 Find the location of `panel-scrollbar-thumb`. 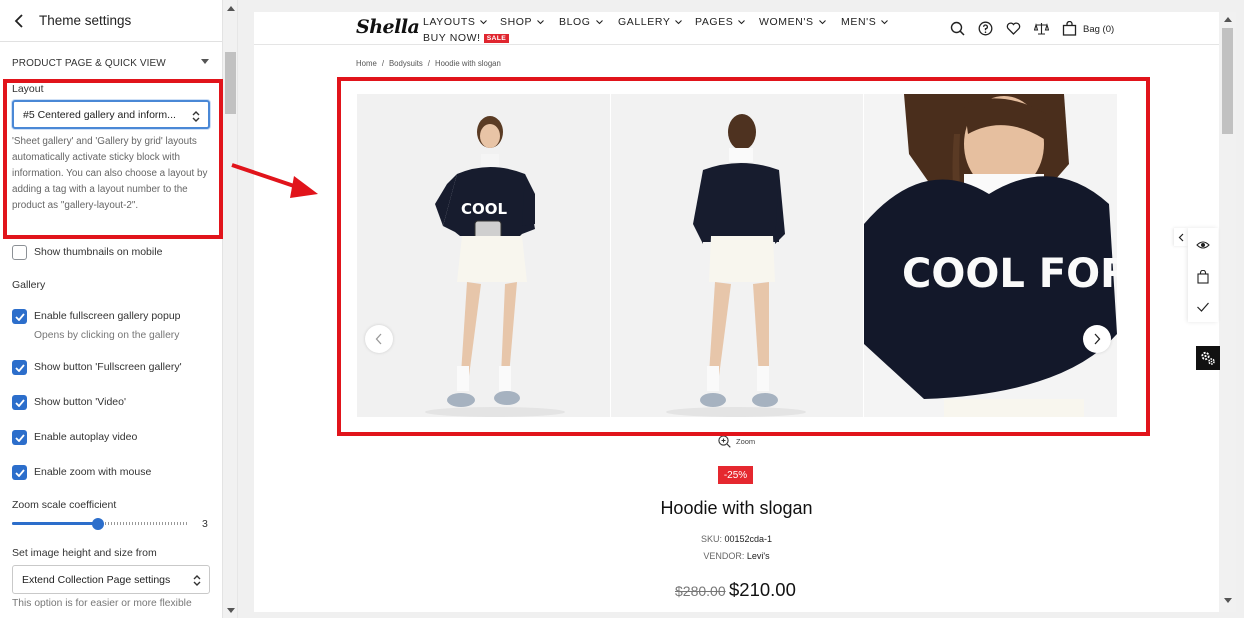

panel-scrollbar-thumb is located at coordinates (230, 83).